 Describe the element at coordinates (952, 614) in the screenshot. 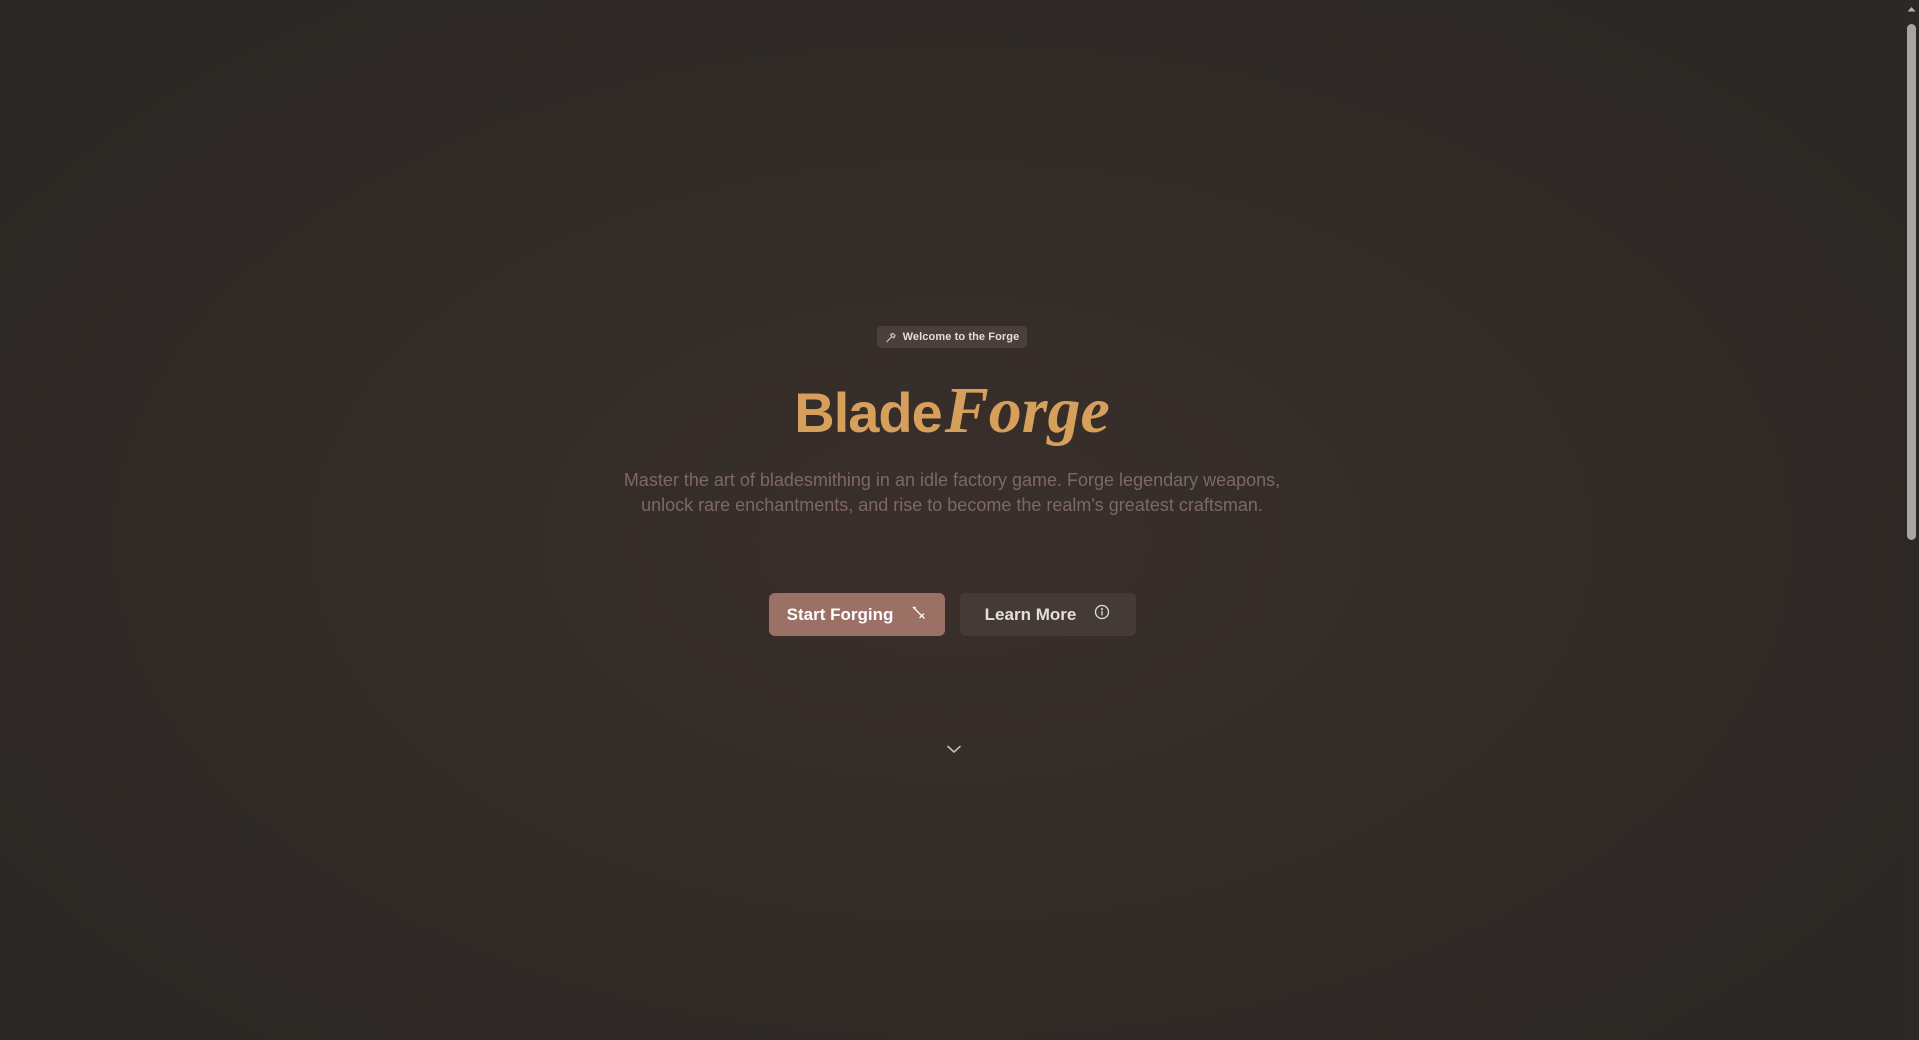

I see `hero-actions: Start Forging Learn More` at that location.